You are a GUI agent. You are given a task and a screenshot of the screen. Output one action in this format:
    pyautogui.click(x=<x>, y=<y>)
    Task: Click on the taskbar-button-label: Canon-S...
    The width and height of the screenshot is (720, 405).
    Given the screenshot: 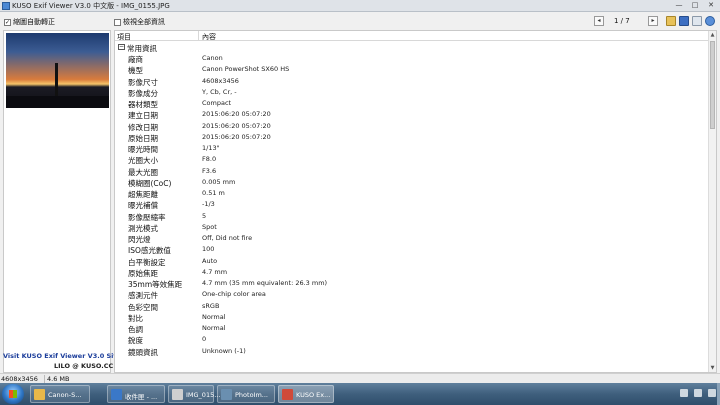 What is the action you would take?
    pyautogui.click(x=65, y=395)
    